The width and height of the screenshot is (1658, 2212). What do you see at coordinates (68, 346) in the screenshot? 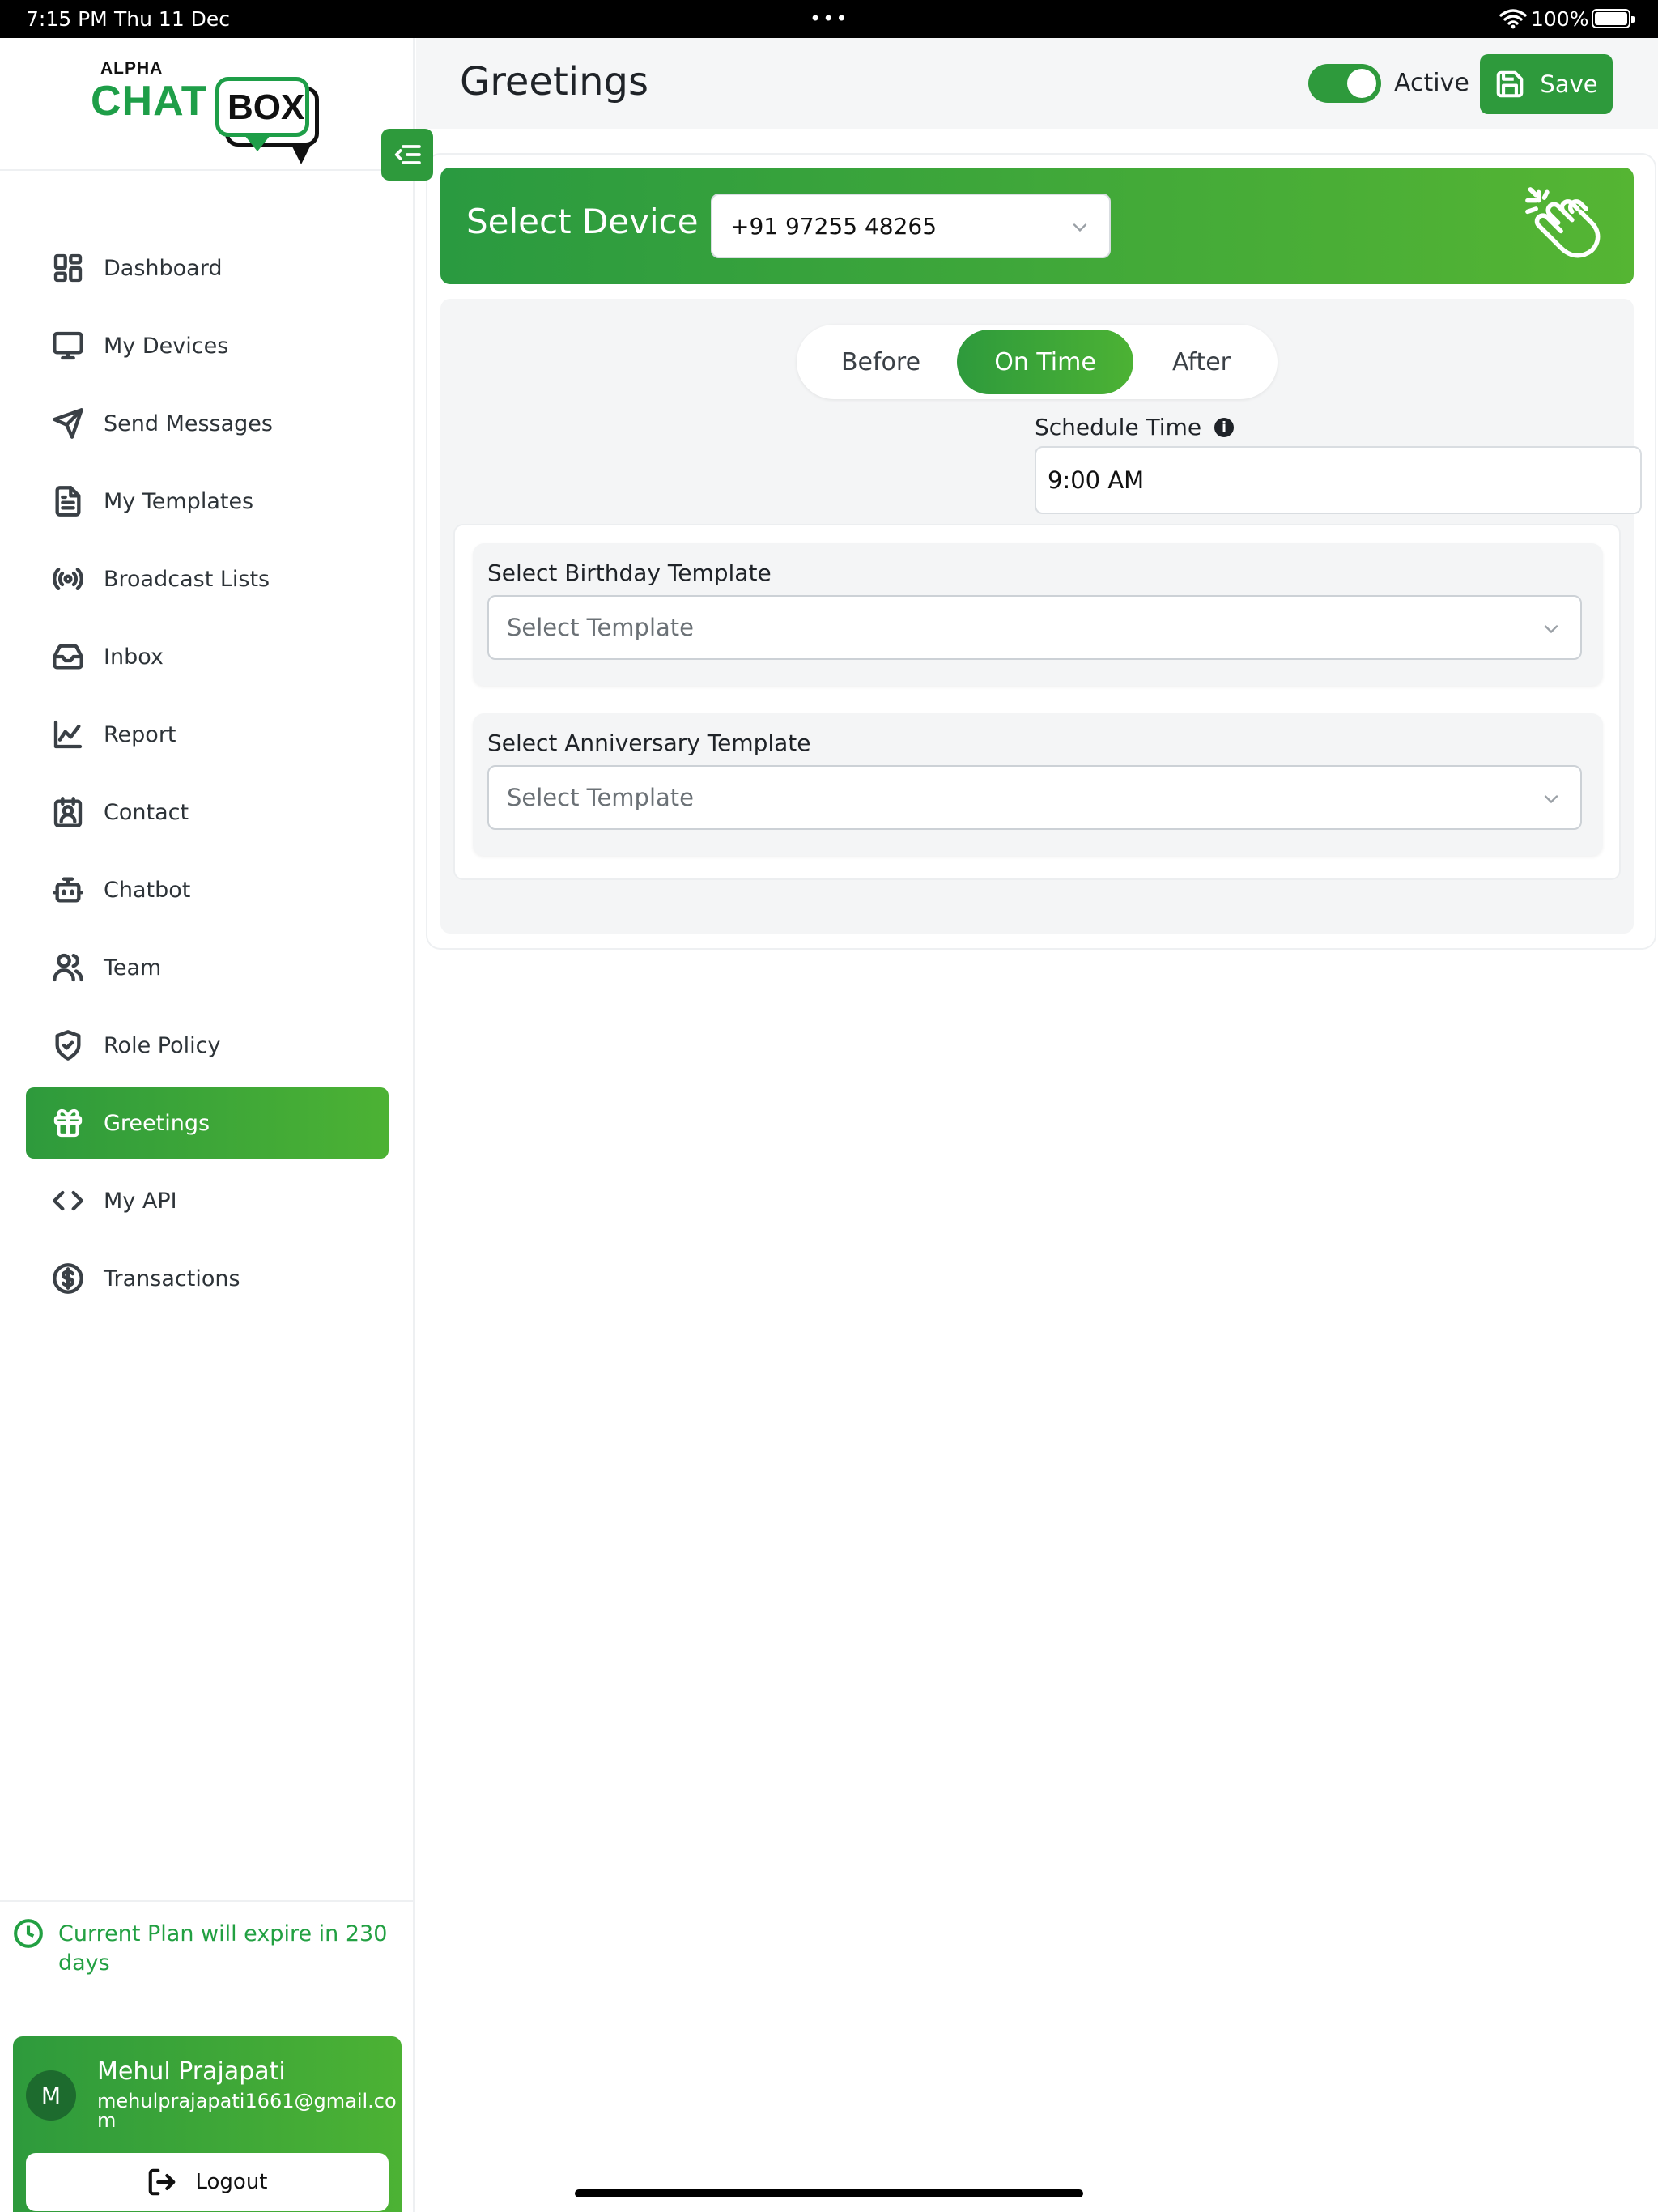
I see `monitor-icon` at bounding box center [68, 346].